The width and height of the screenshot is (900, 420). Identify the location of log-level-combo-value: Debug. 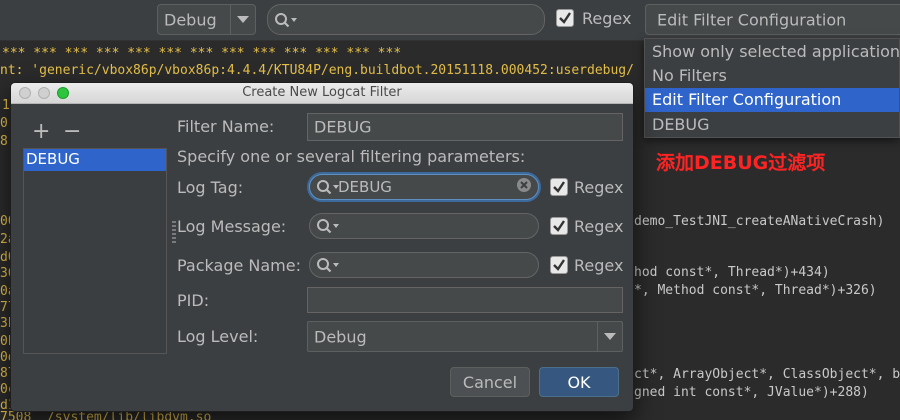
(190, 19).